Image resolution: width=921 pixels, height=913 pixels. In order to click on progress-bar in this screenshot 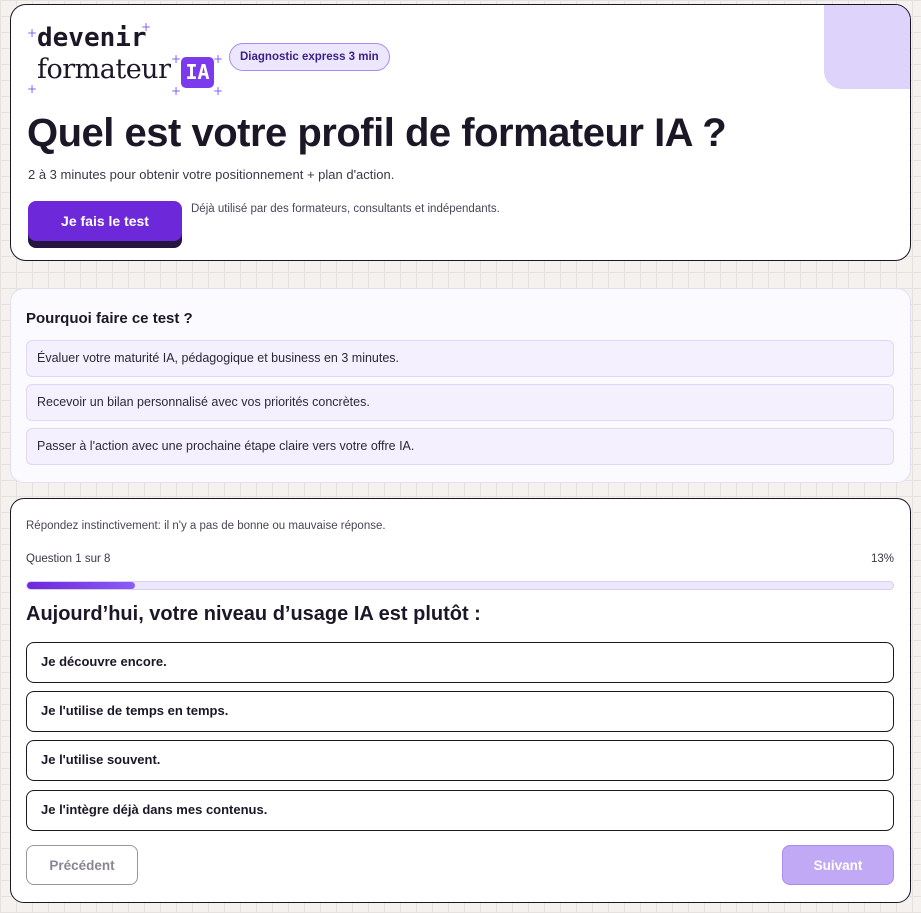, I will do `click(460, 585)`.